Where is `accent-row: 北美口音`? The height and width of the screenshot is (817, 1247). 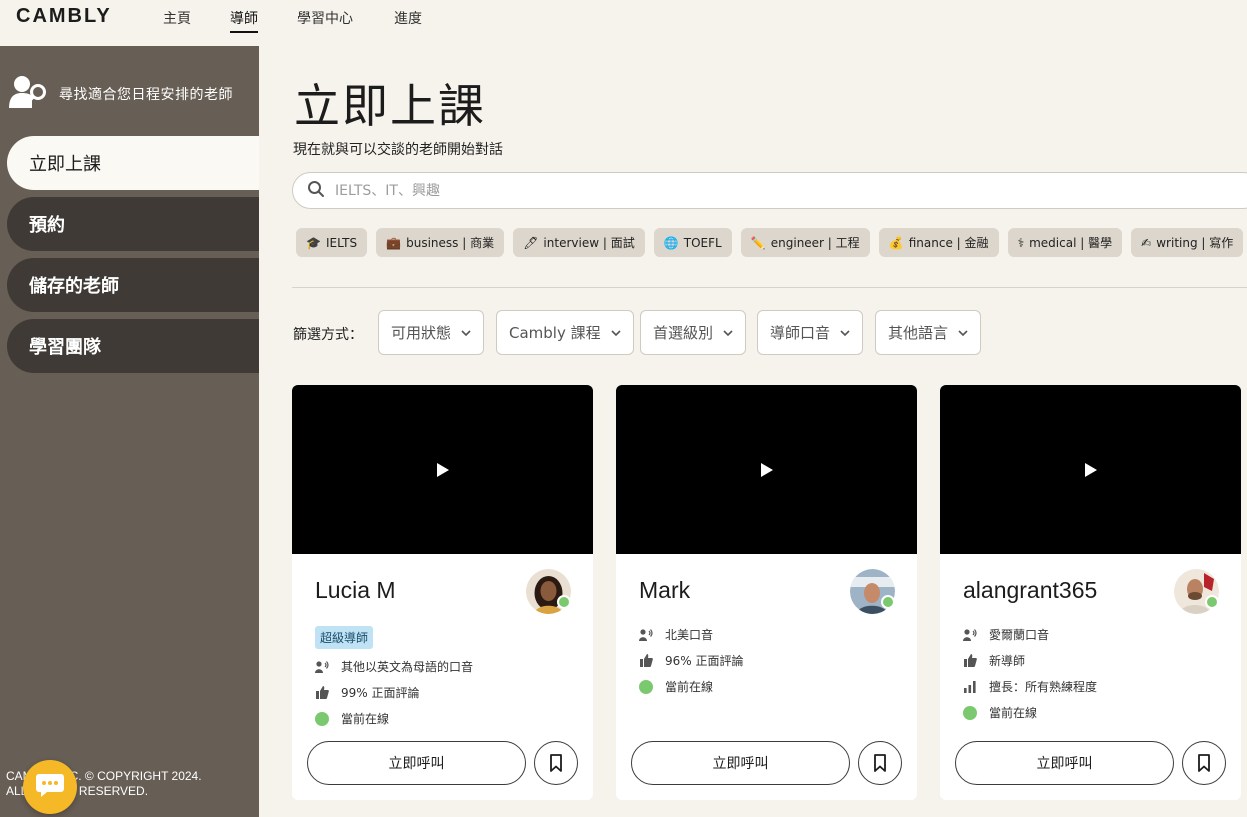
accent-row: 北美口音 is located at coordinates (676, 634).